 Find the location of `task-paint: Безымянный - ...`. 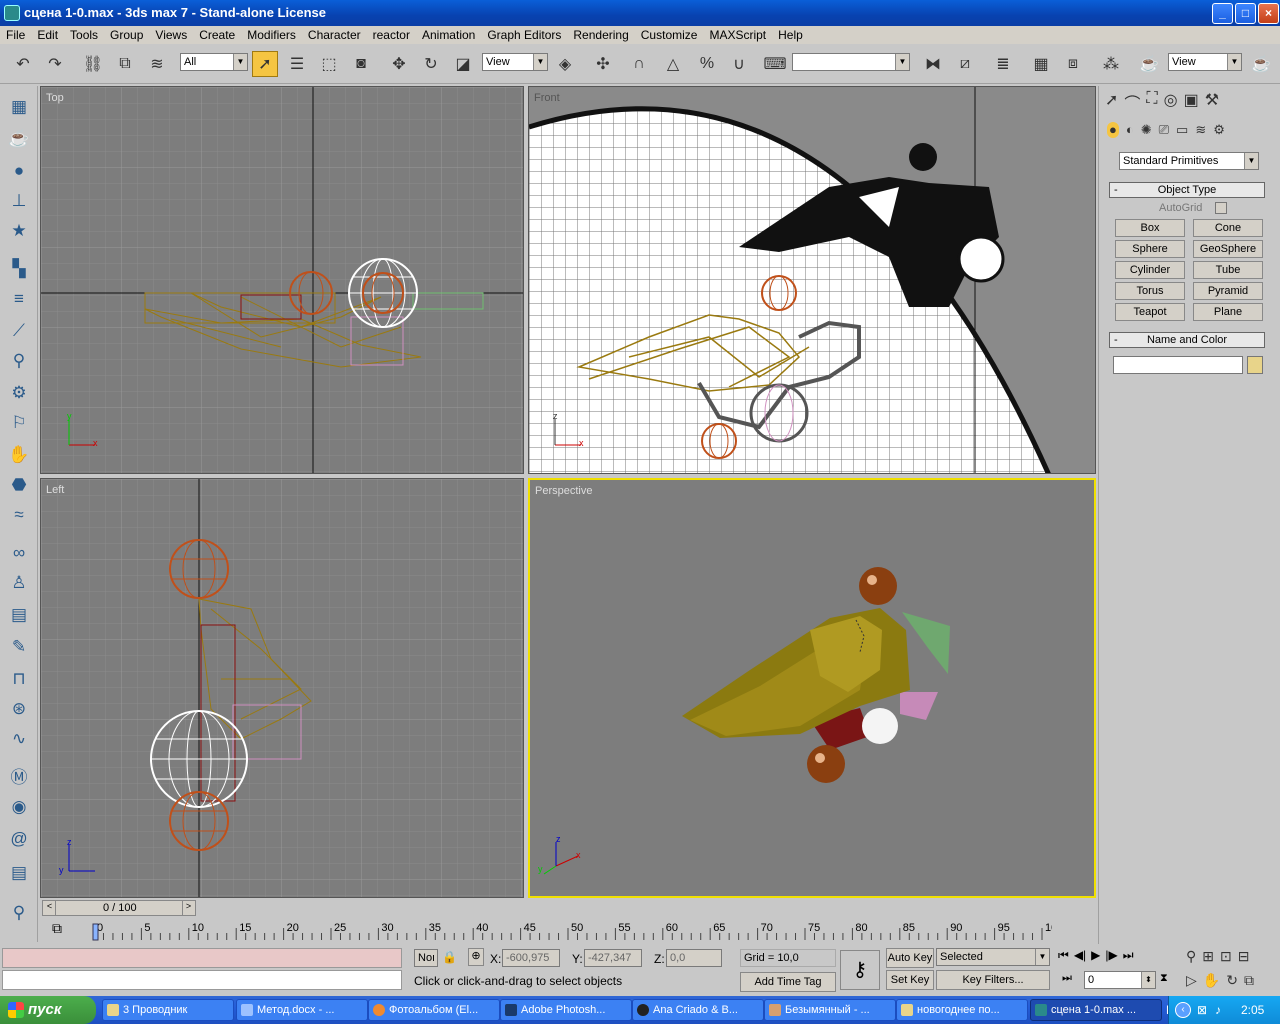

task-paint: Безымянный - ... is located at coordinates (830, 1010).